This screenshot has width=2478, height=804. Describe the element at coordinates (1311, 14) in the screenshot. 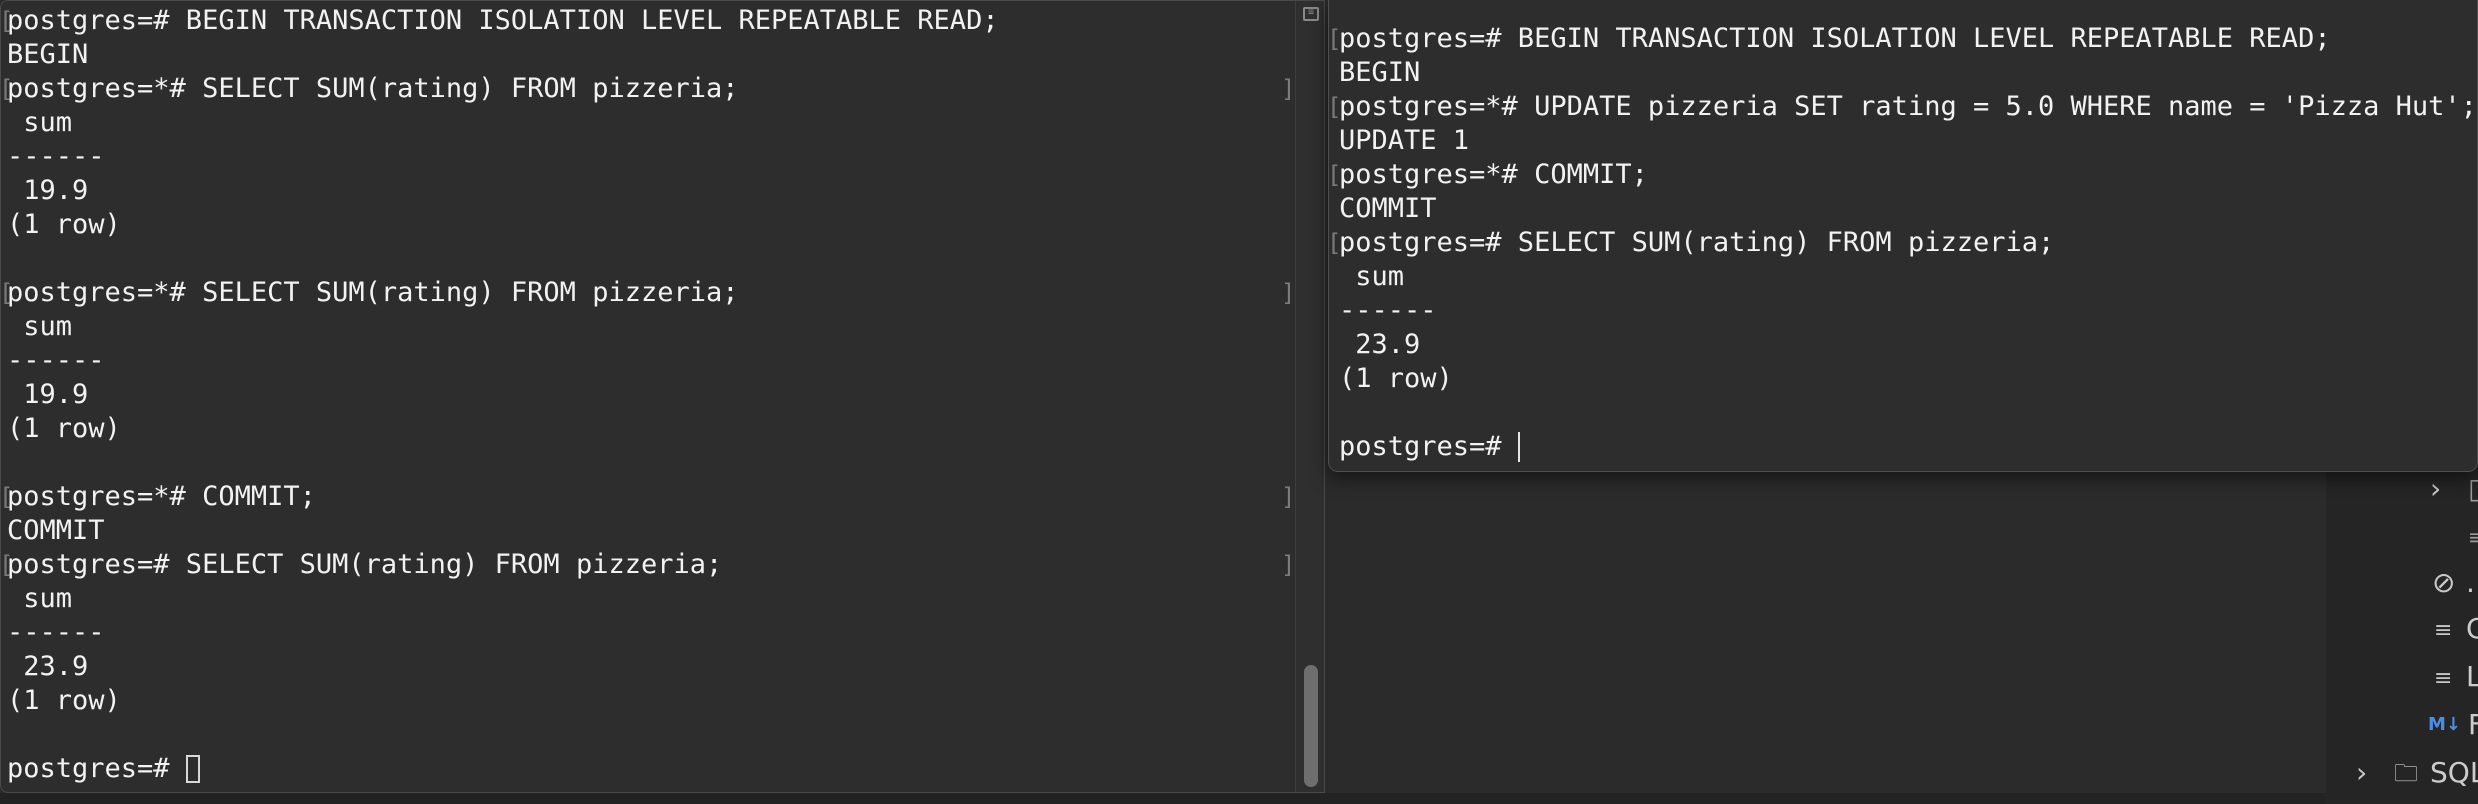

I see `split-pane-icon: ≡` at that location.